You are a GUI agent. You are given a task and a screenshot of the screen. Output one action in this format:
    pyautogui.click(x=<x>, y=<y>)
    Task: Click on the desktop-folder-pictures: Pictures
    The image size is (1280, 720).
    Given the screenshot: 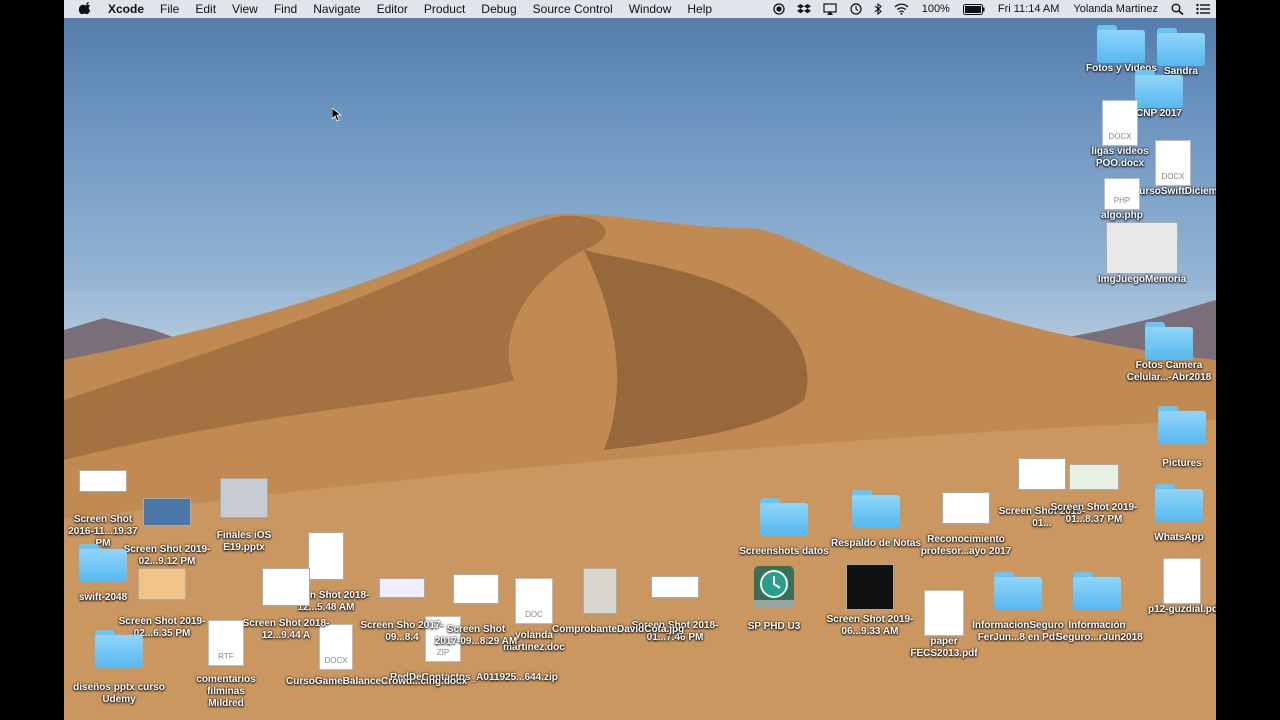 What is the action you would take?
    pyautogui.click(x=1182, y=438)
    